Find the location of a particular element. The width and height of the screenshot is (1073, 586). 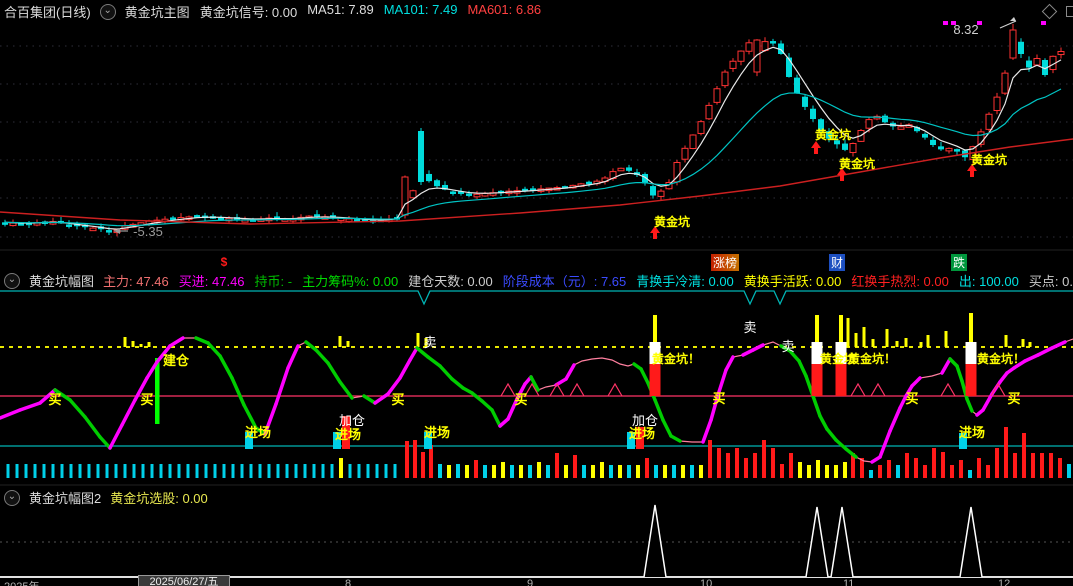

panel1-title: 黄金坑幅图 is located at coordinates (62, 281).